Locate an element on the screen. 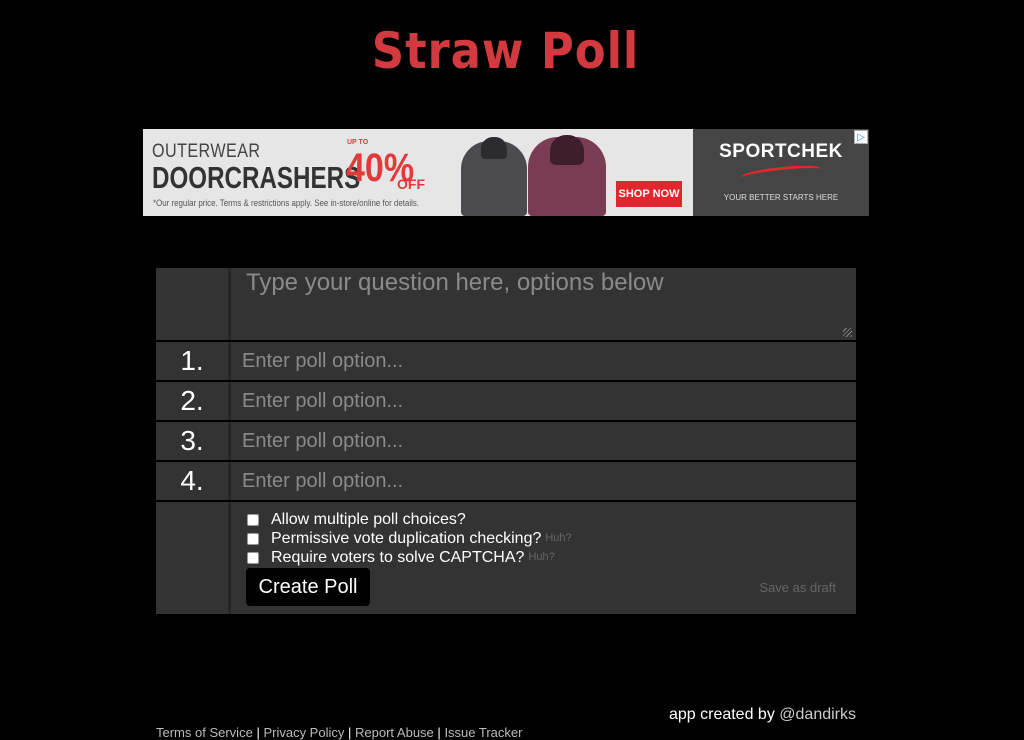 The height and width of the screenshot is (740, 1024). issue-tracker-link: Issue Tracker is located at coordinates (483, 732).